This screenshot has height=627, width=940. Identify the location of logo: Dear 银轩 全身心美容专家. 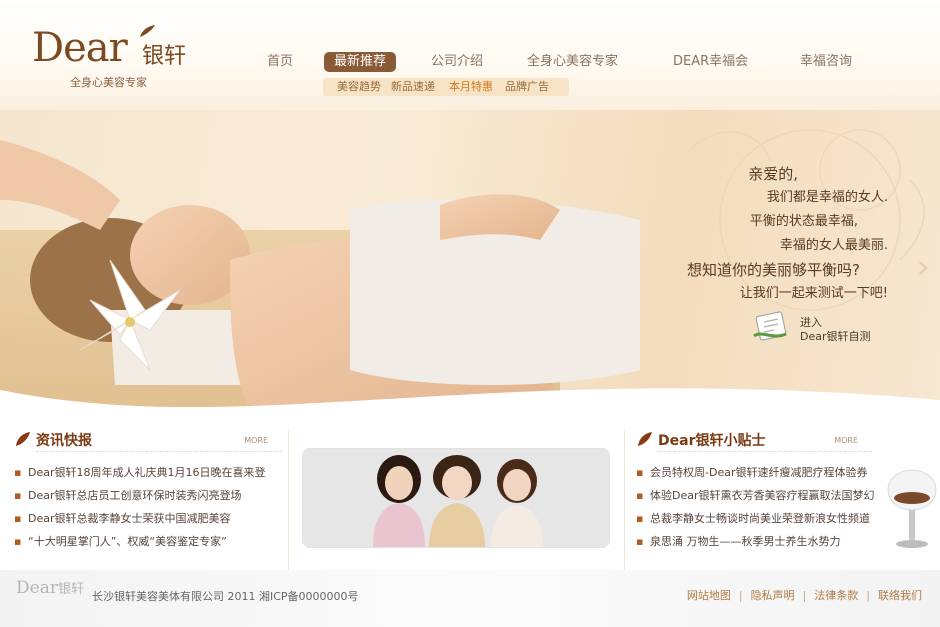
(122, 59).